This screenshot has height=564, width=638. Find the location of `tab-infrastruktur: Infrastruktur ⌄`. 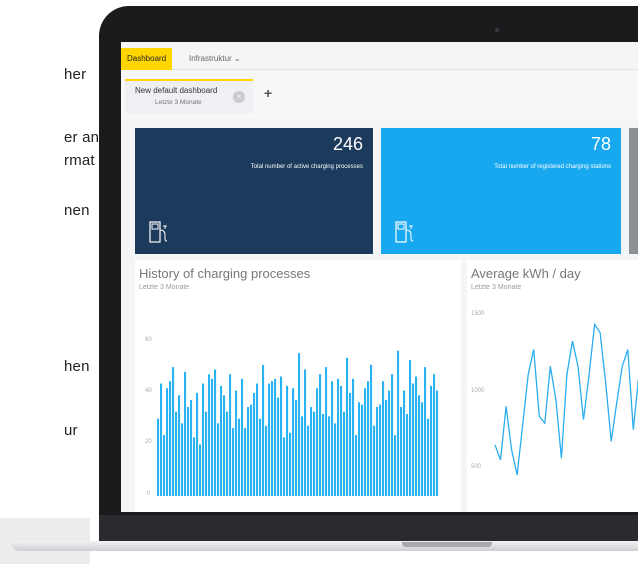

tab-infrastruktur: Infrastruktur ⌄ is located at coordinates (215, 59).